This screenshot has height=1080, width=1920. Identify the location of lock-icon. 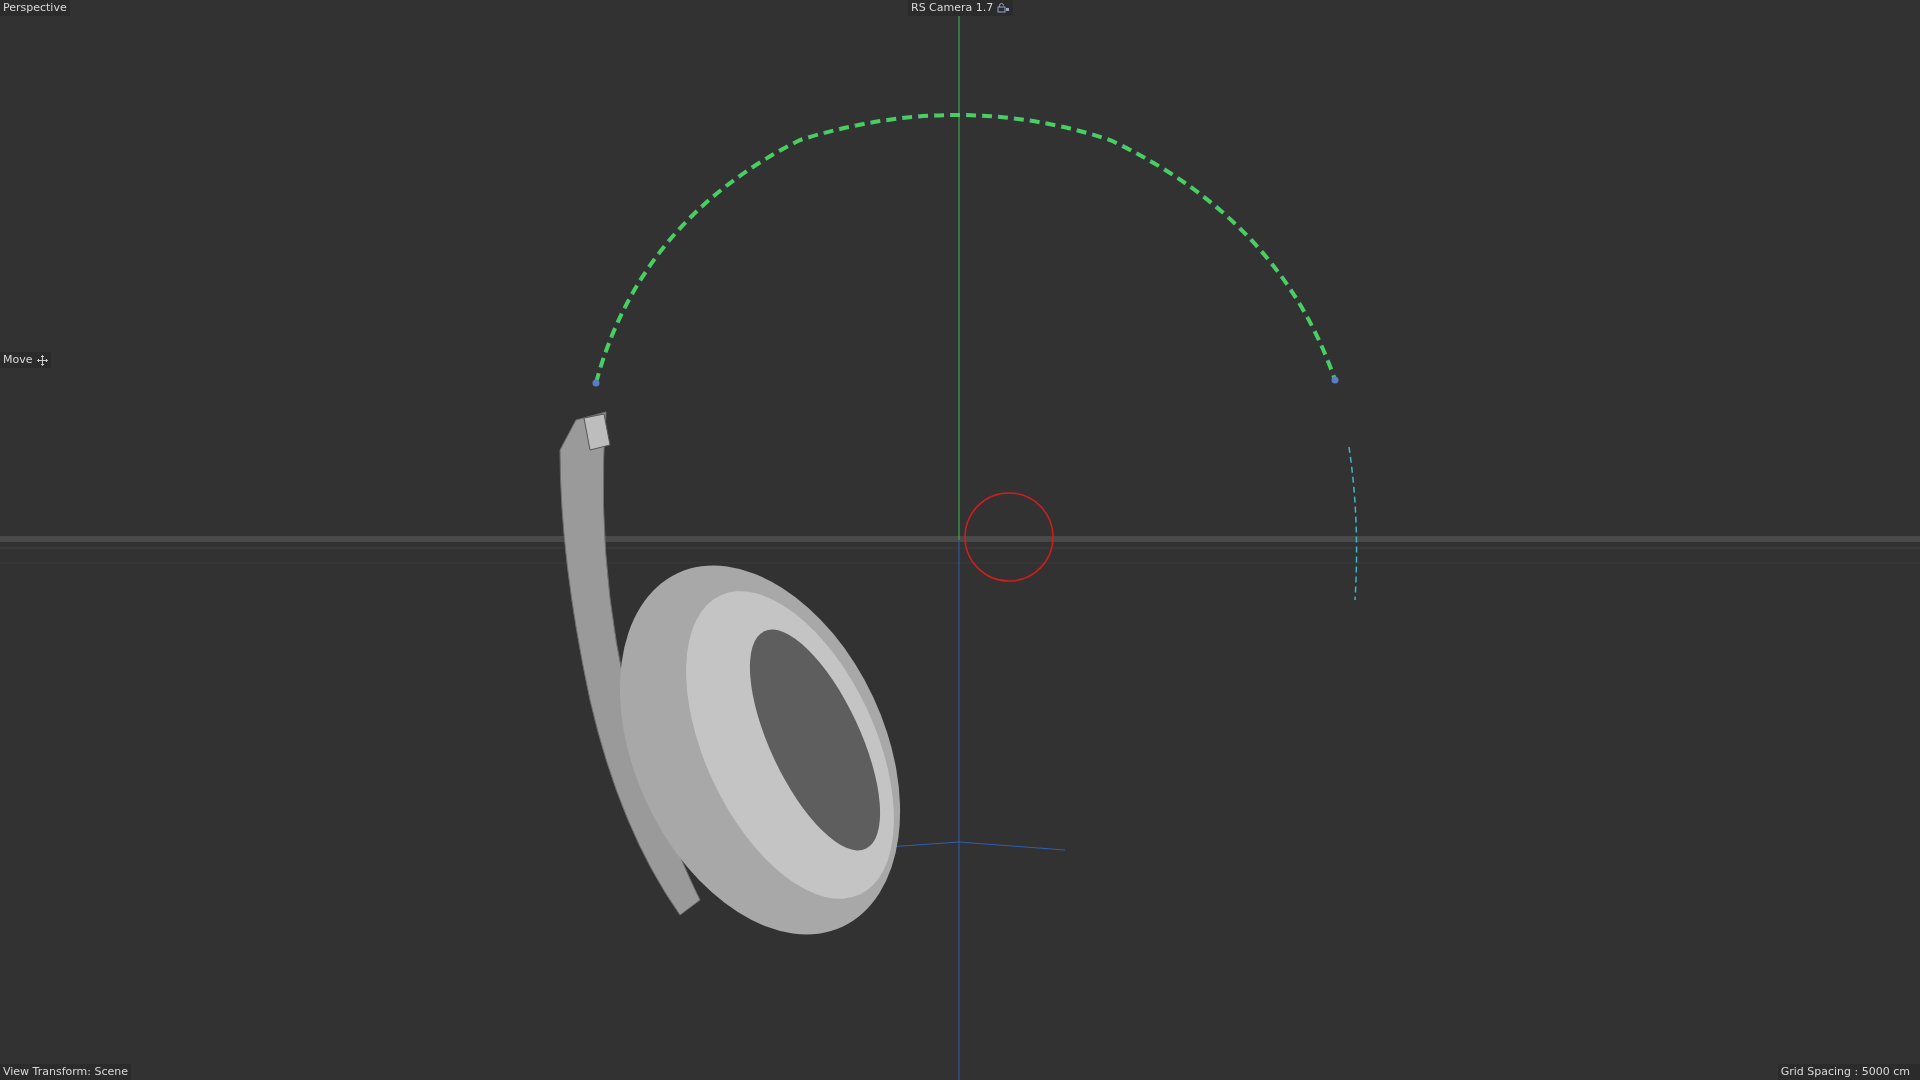
(1004, 8).